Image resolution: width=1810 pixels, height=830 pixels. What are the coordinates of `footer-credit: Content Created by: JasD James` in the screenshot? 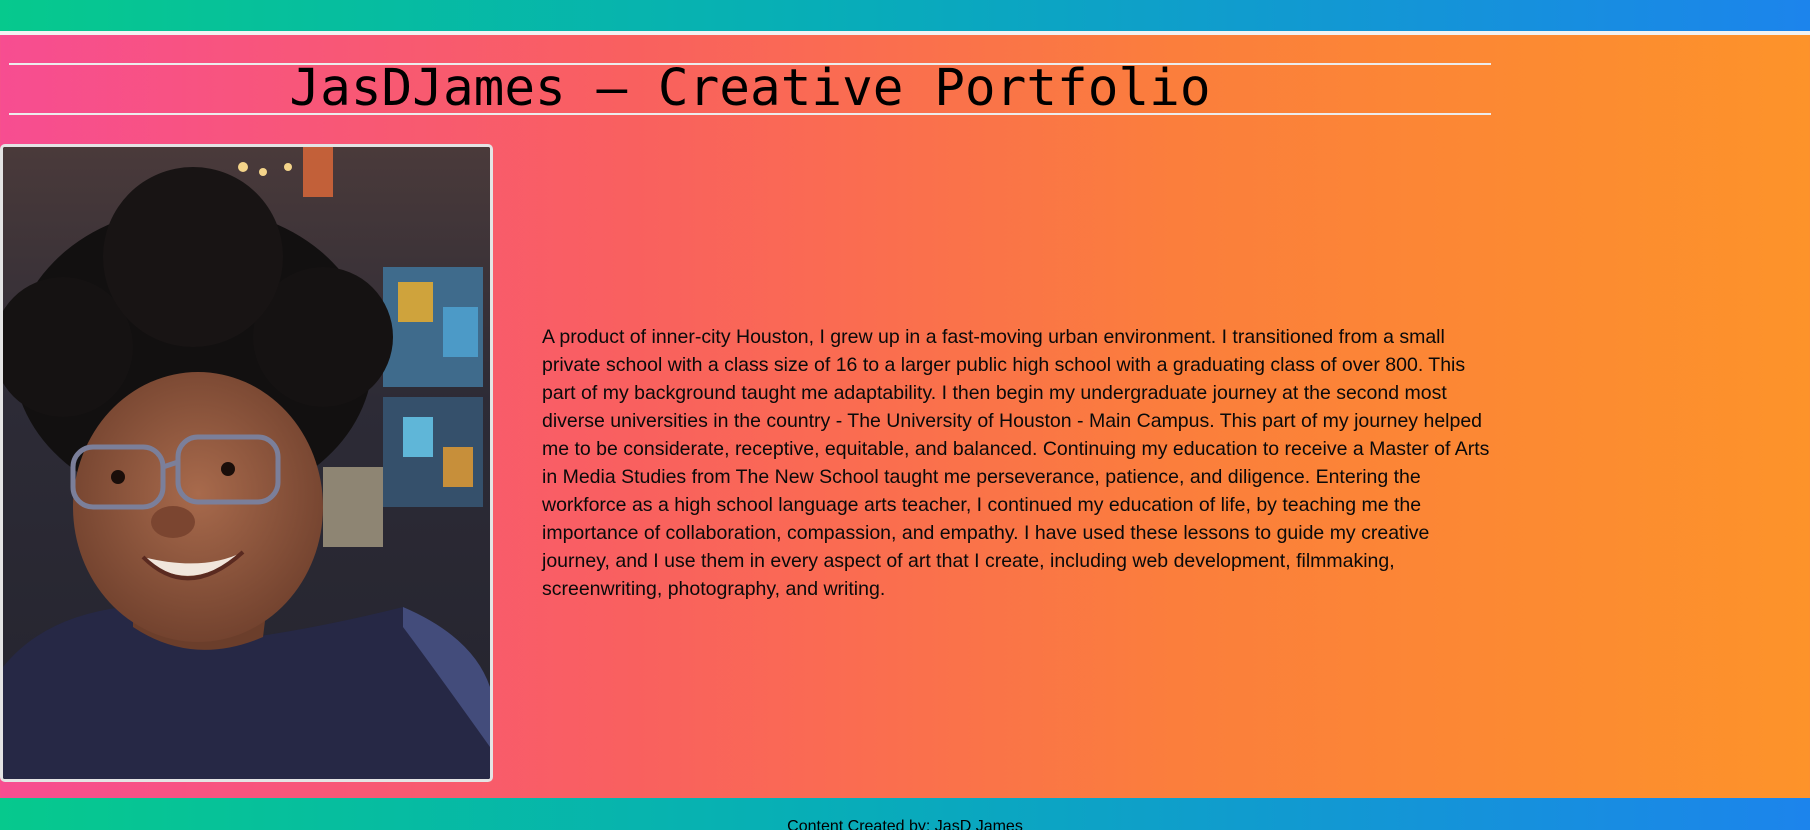 It's located at (905, 824).